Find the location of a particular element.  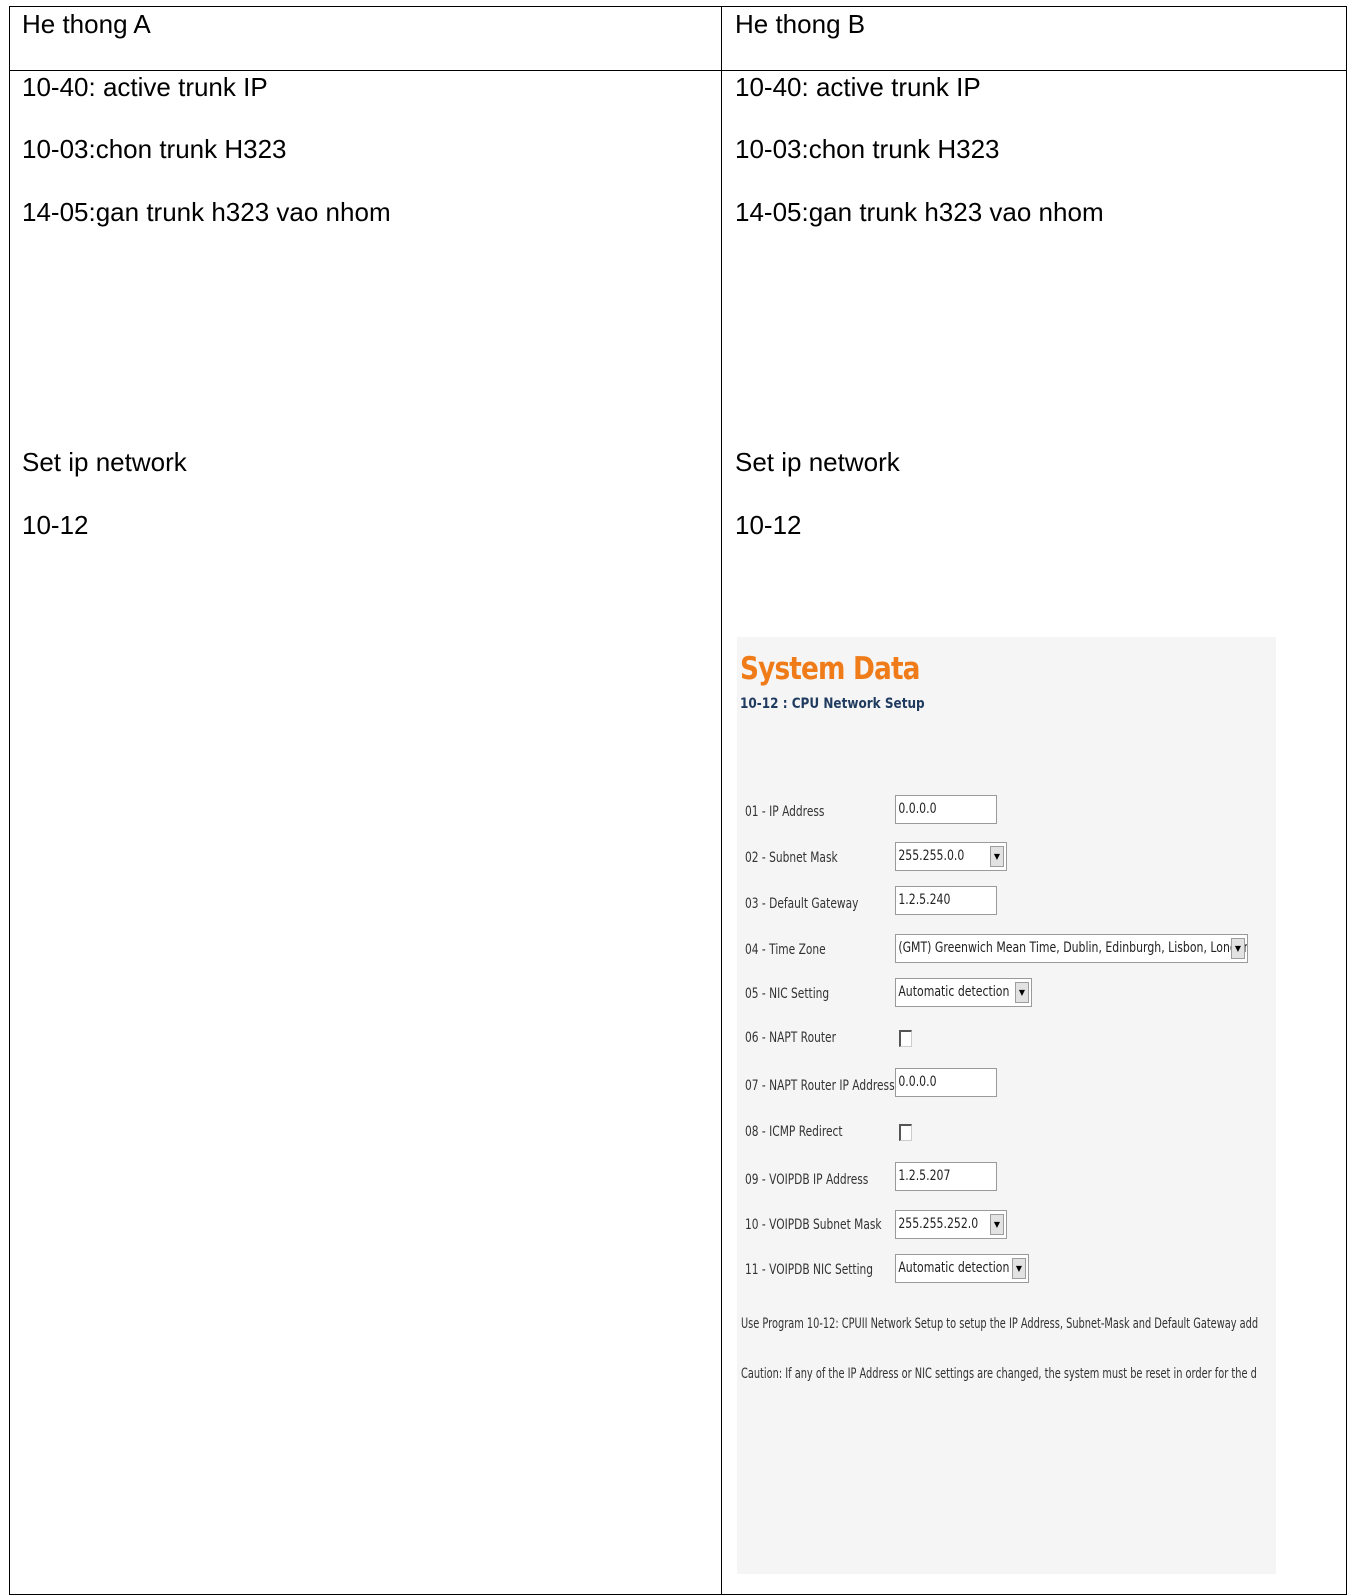

icmp-redirect-checkbox is located at coordinates (905, 1132).